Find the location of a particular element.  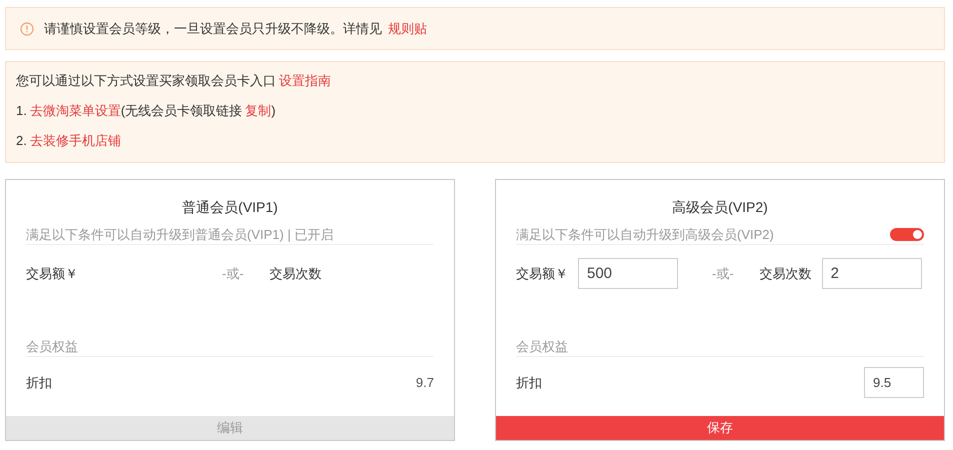

discount-input: 9.5 is located at coordinates (894, 382).